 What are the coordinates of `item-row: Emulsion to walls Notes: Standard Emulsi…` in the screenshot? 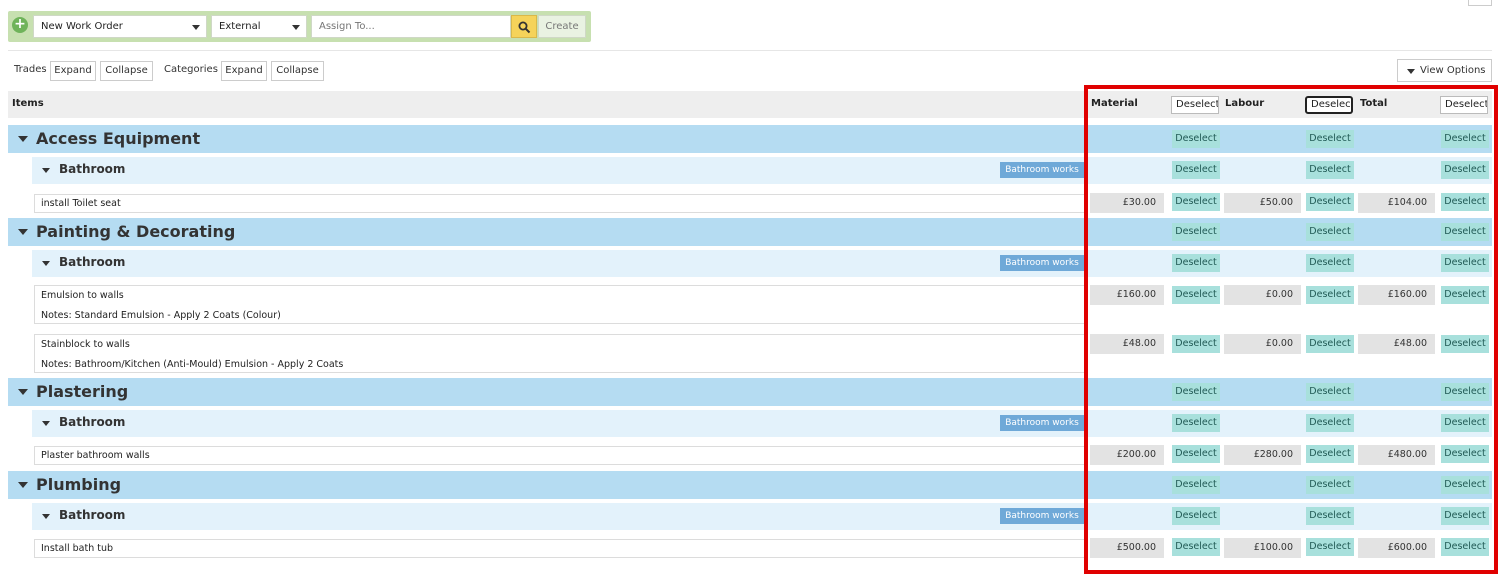 It's located at (560, 304).